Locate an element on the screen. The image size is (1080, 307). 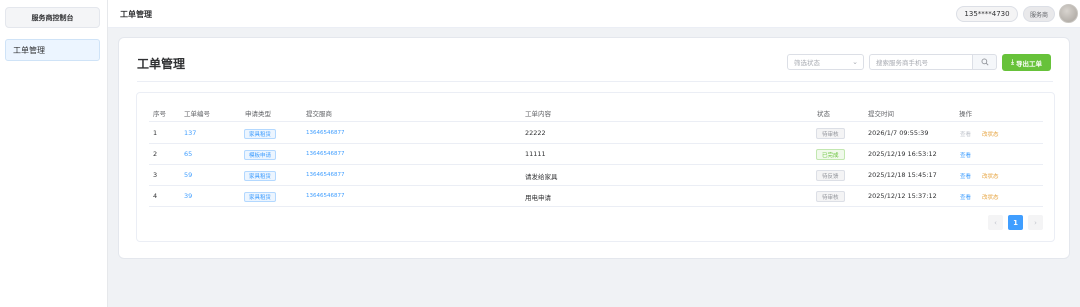
row-content: 11111 is located at coordinates (535, 154).